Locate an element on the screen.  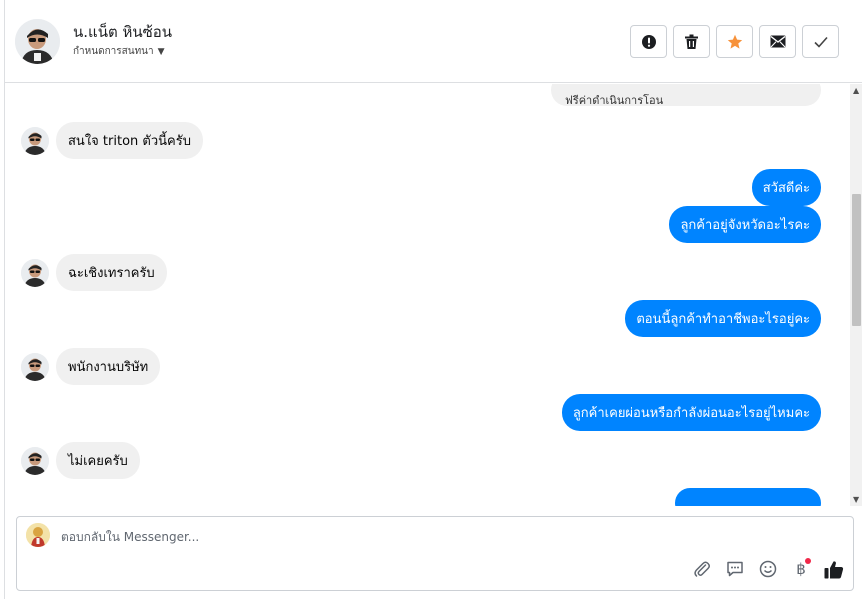
thumbs-up-icon is located at coordinates (834, 569).